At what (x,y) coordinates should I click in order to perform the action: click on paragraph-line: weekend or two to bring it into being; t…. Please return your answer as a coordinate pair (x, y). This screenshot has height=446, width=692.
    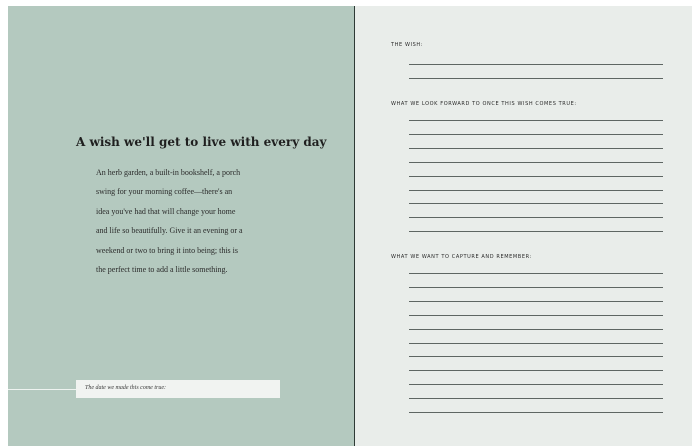
    Looking at the image, I should click on (167, 250).